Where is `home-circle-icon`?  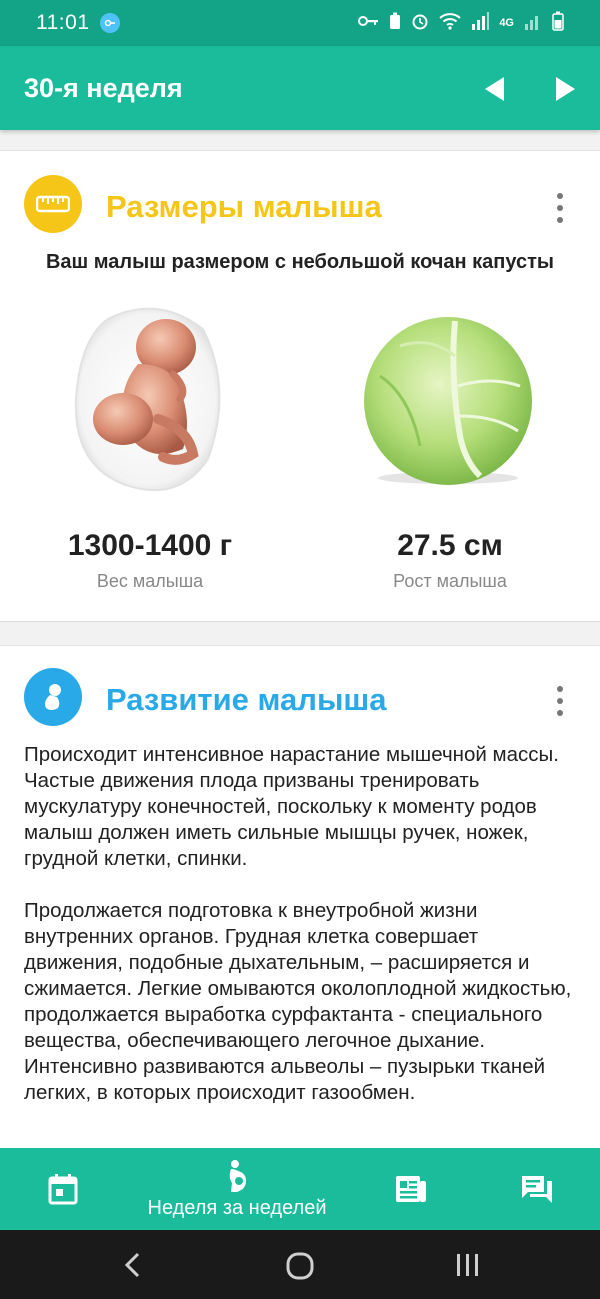 home-circle-icon is located at coordinates (300, 1266).